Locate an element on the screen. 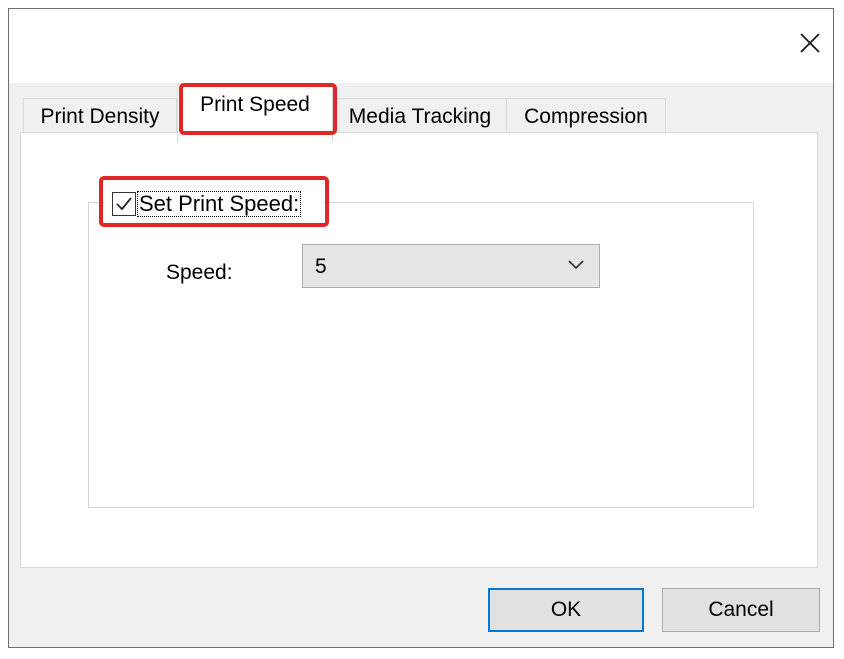 The width and height of the screenshot is (844, 659). tab-print-speed: Print Speed is located at coordinates (255, 113).